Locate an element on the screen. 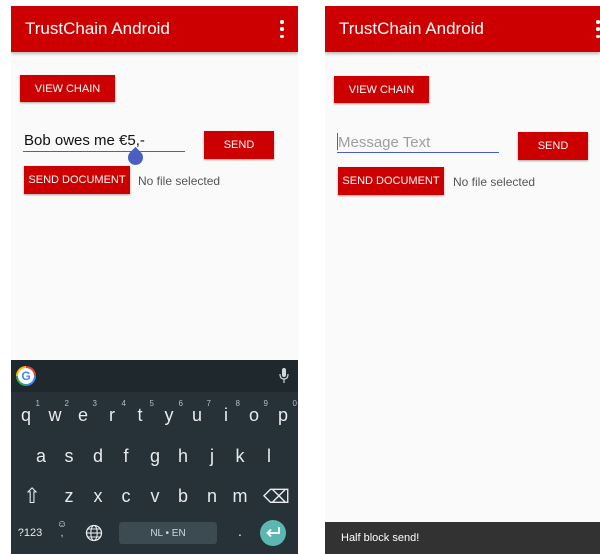 Image resolution: width=600 pixels, height=554 pixels. shift-key-icon: ⇧ is located at coordinates (32, 496).